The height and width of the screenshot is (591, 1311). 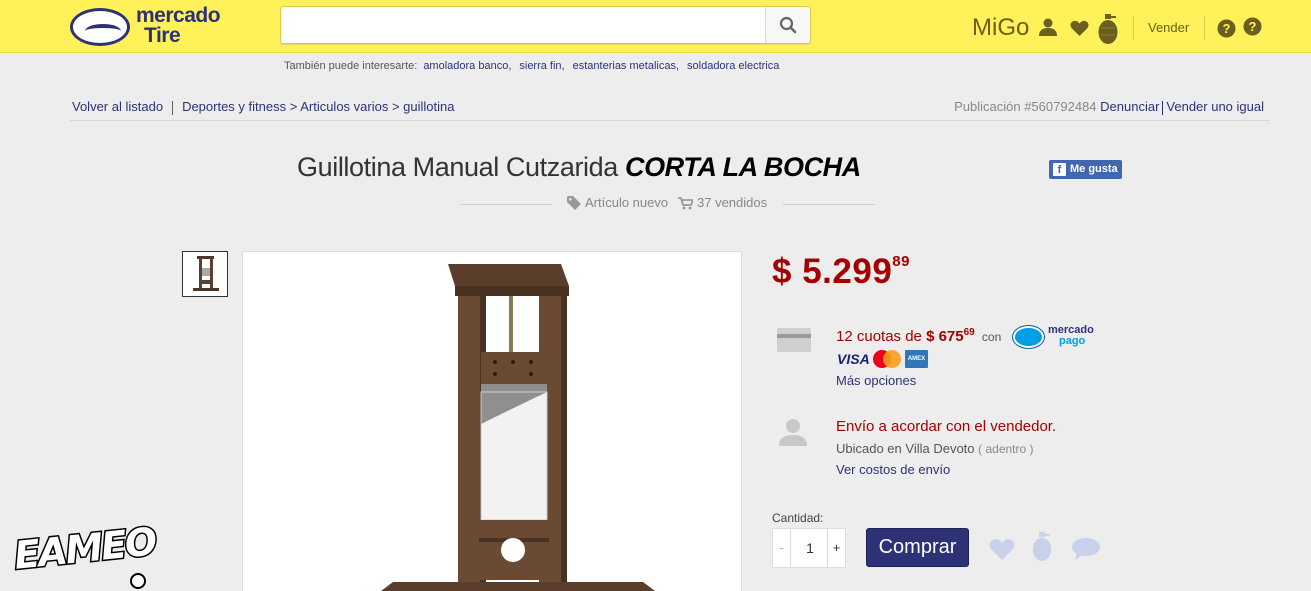 I want to click on quantity-plus-button: +, so click(x=836, y=548).